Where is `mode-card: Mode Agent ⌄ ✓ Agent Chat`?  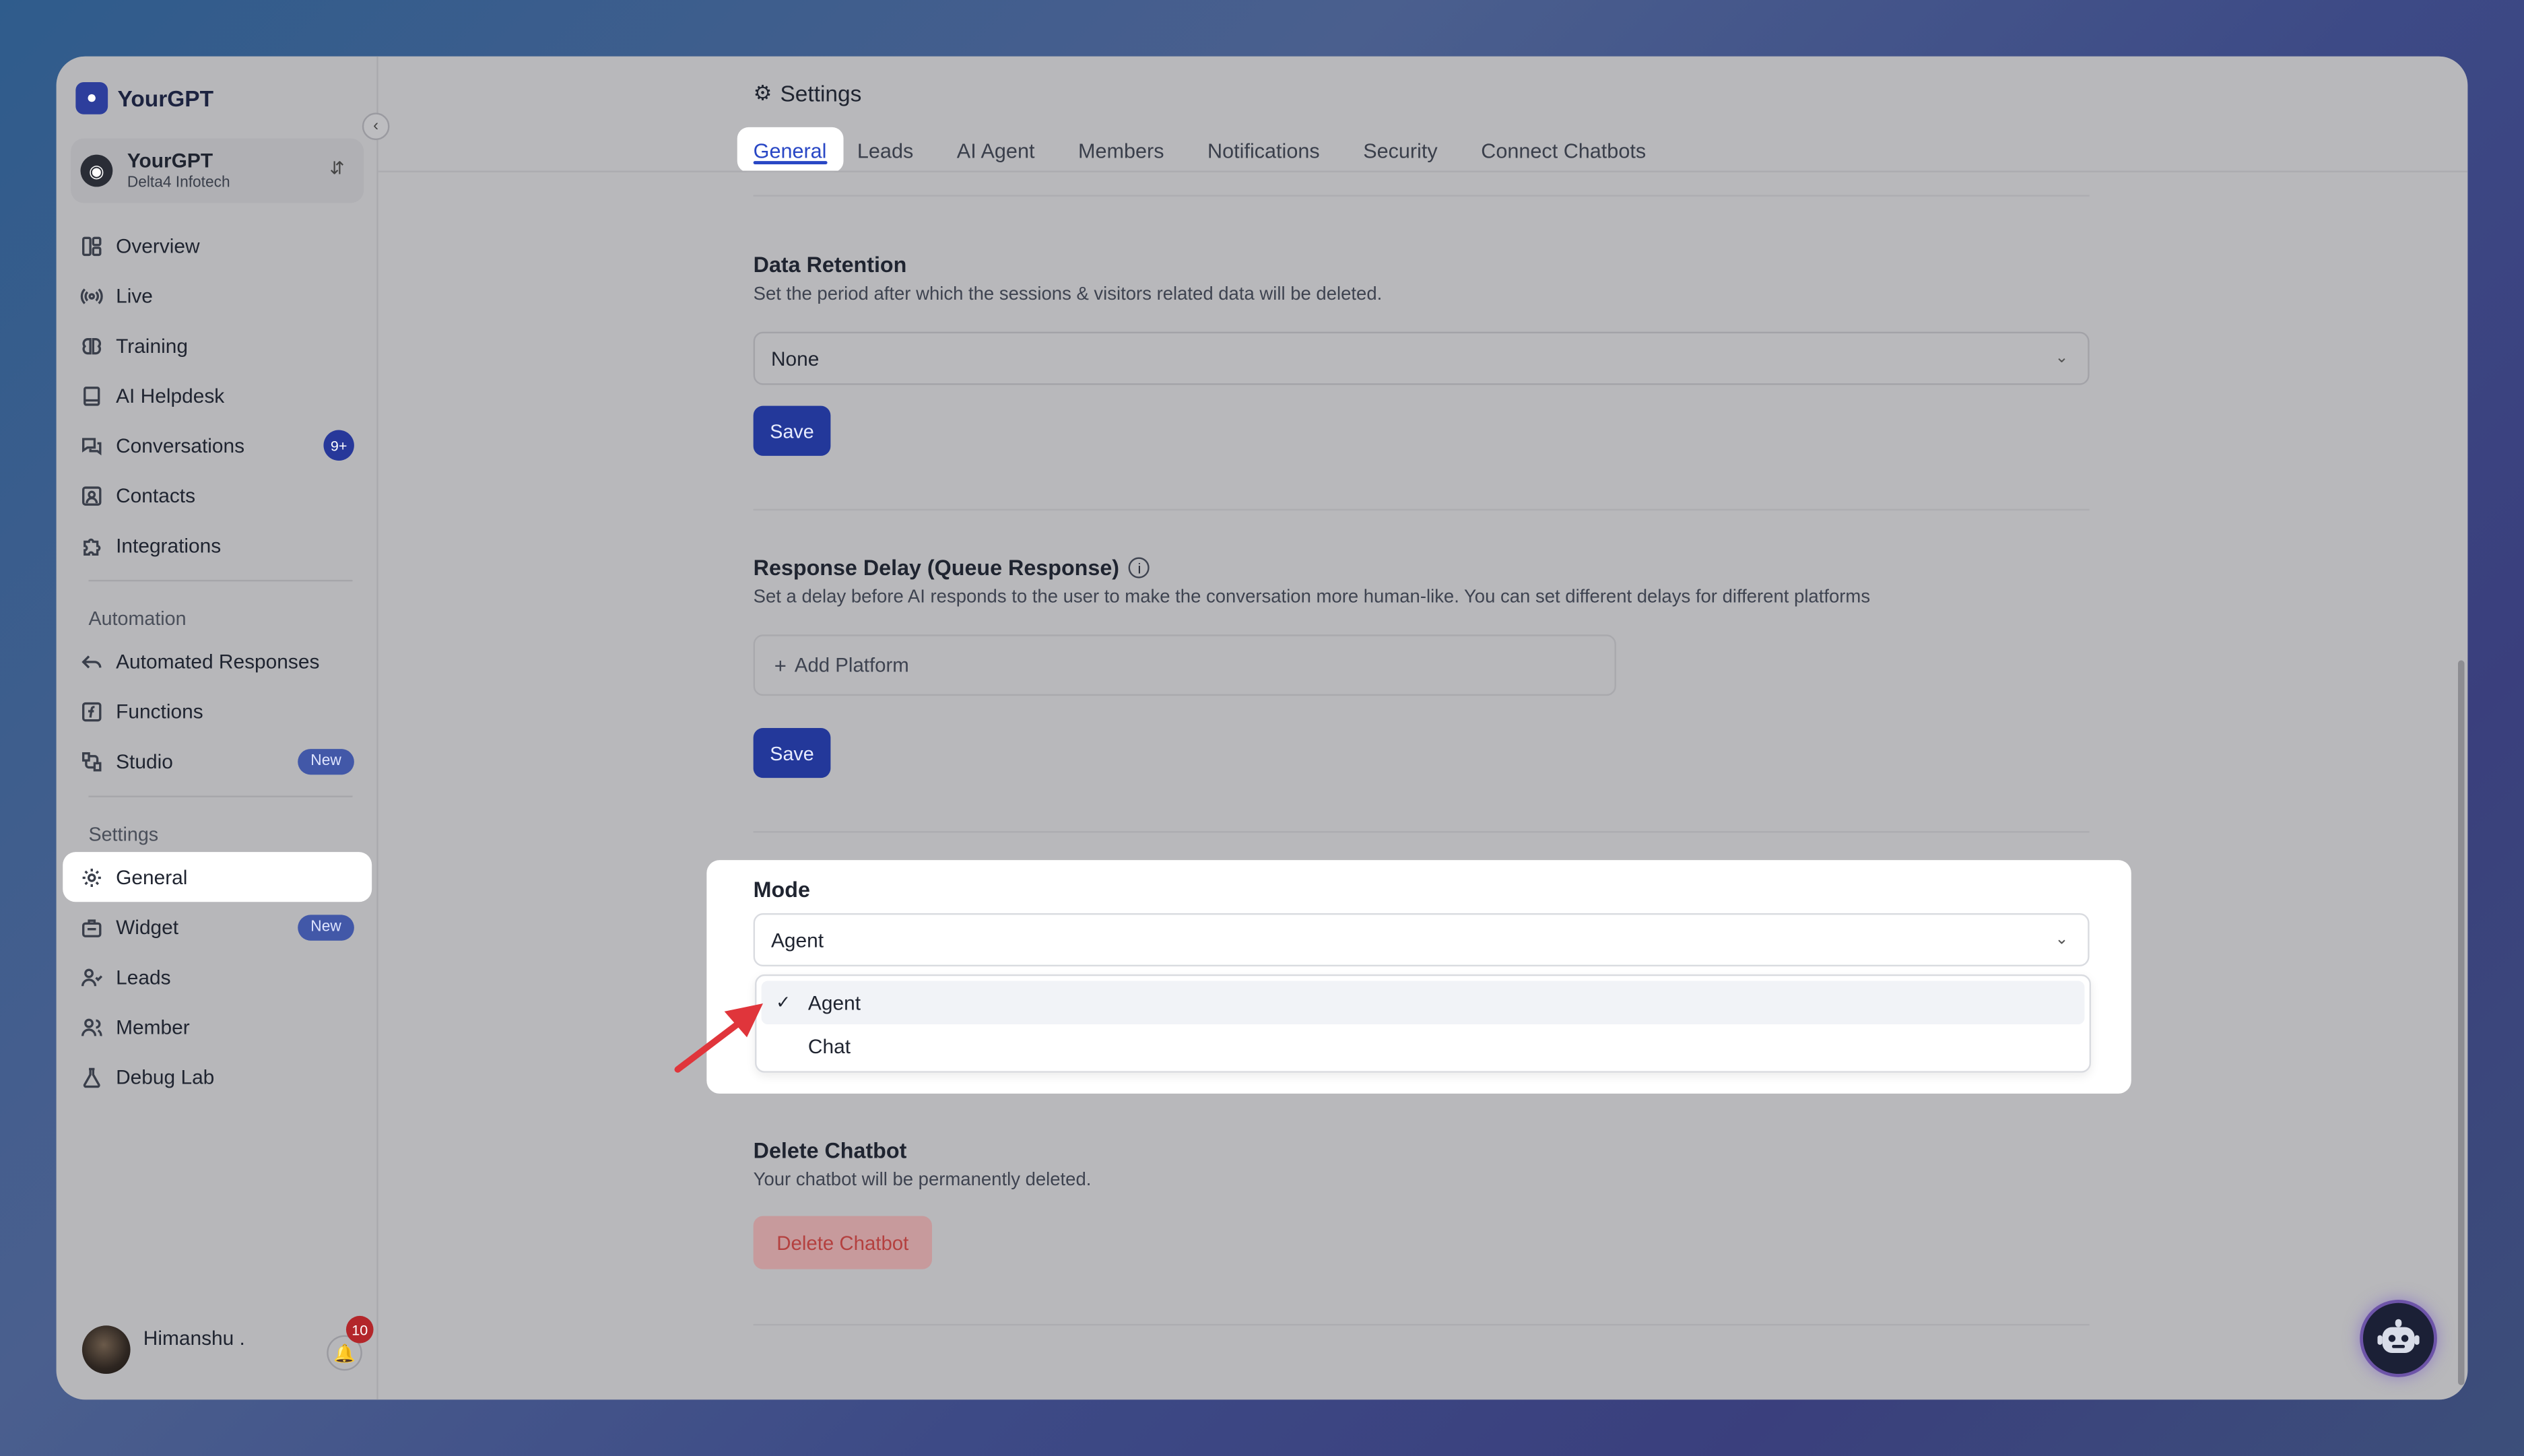 mode-card: Mode Agent ⌄ ✓ Agent Chat is located at coordinates (1418, 977).